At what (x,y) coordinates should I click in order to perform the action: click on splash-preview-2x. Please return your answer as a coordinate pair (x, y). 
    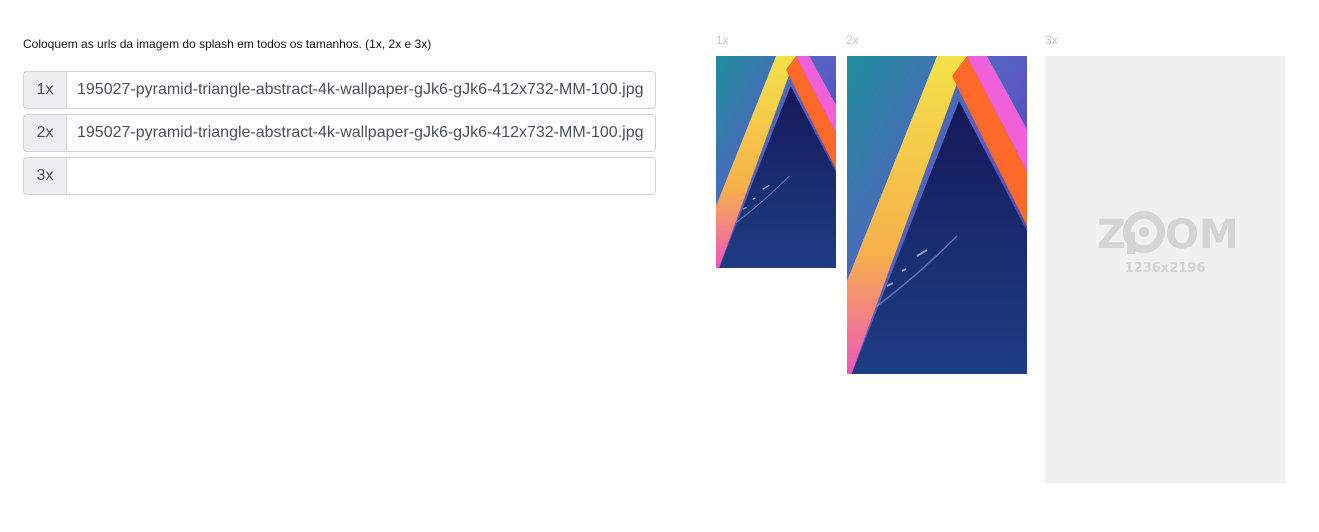
    Looking at the image, I should click on (937, 215).